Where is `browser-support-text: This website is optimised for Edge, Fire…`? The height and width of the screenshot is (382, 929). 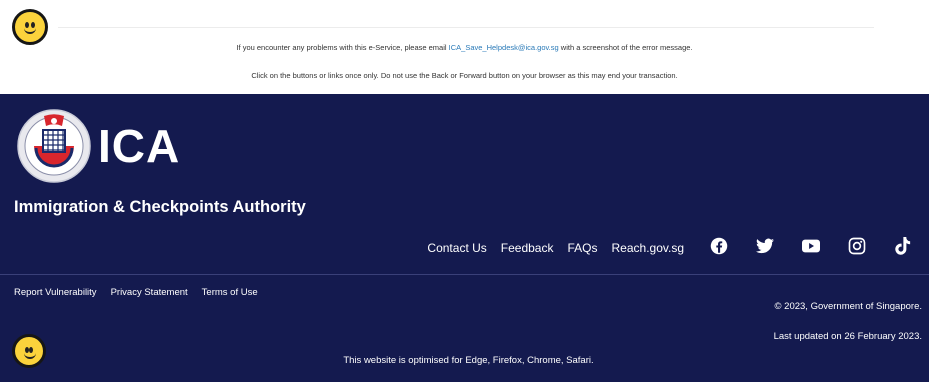
browser-support-text: This website is optimised for Edge, Fire… is located at coordinates (468, 360).